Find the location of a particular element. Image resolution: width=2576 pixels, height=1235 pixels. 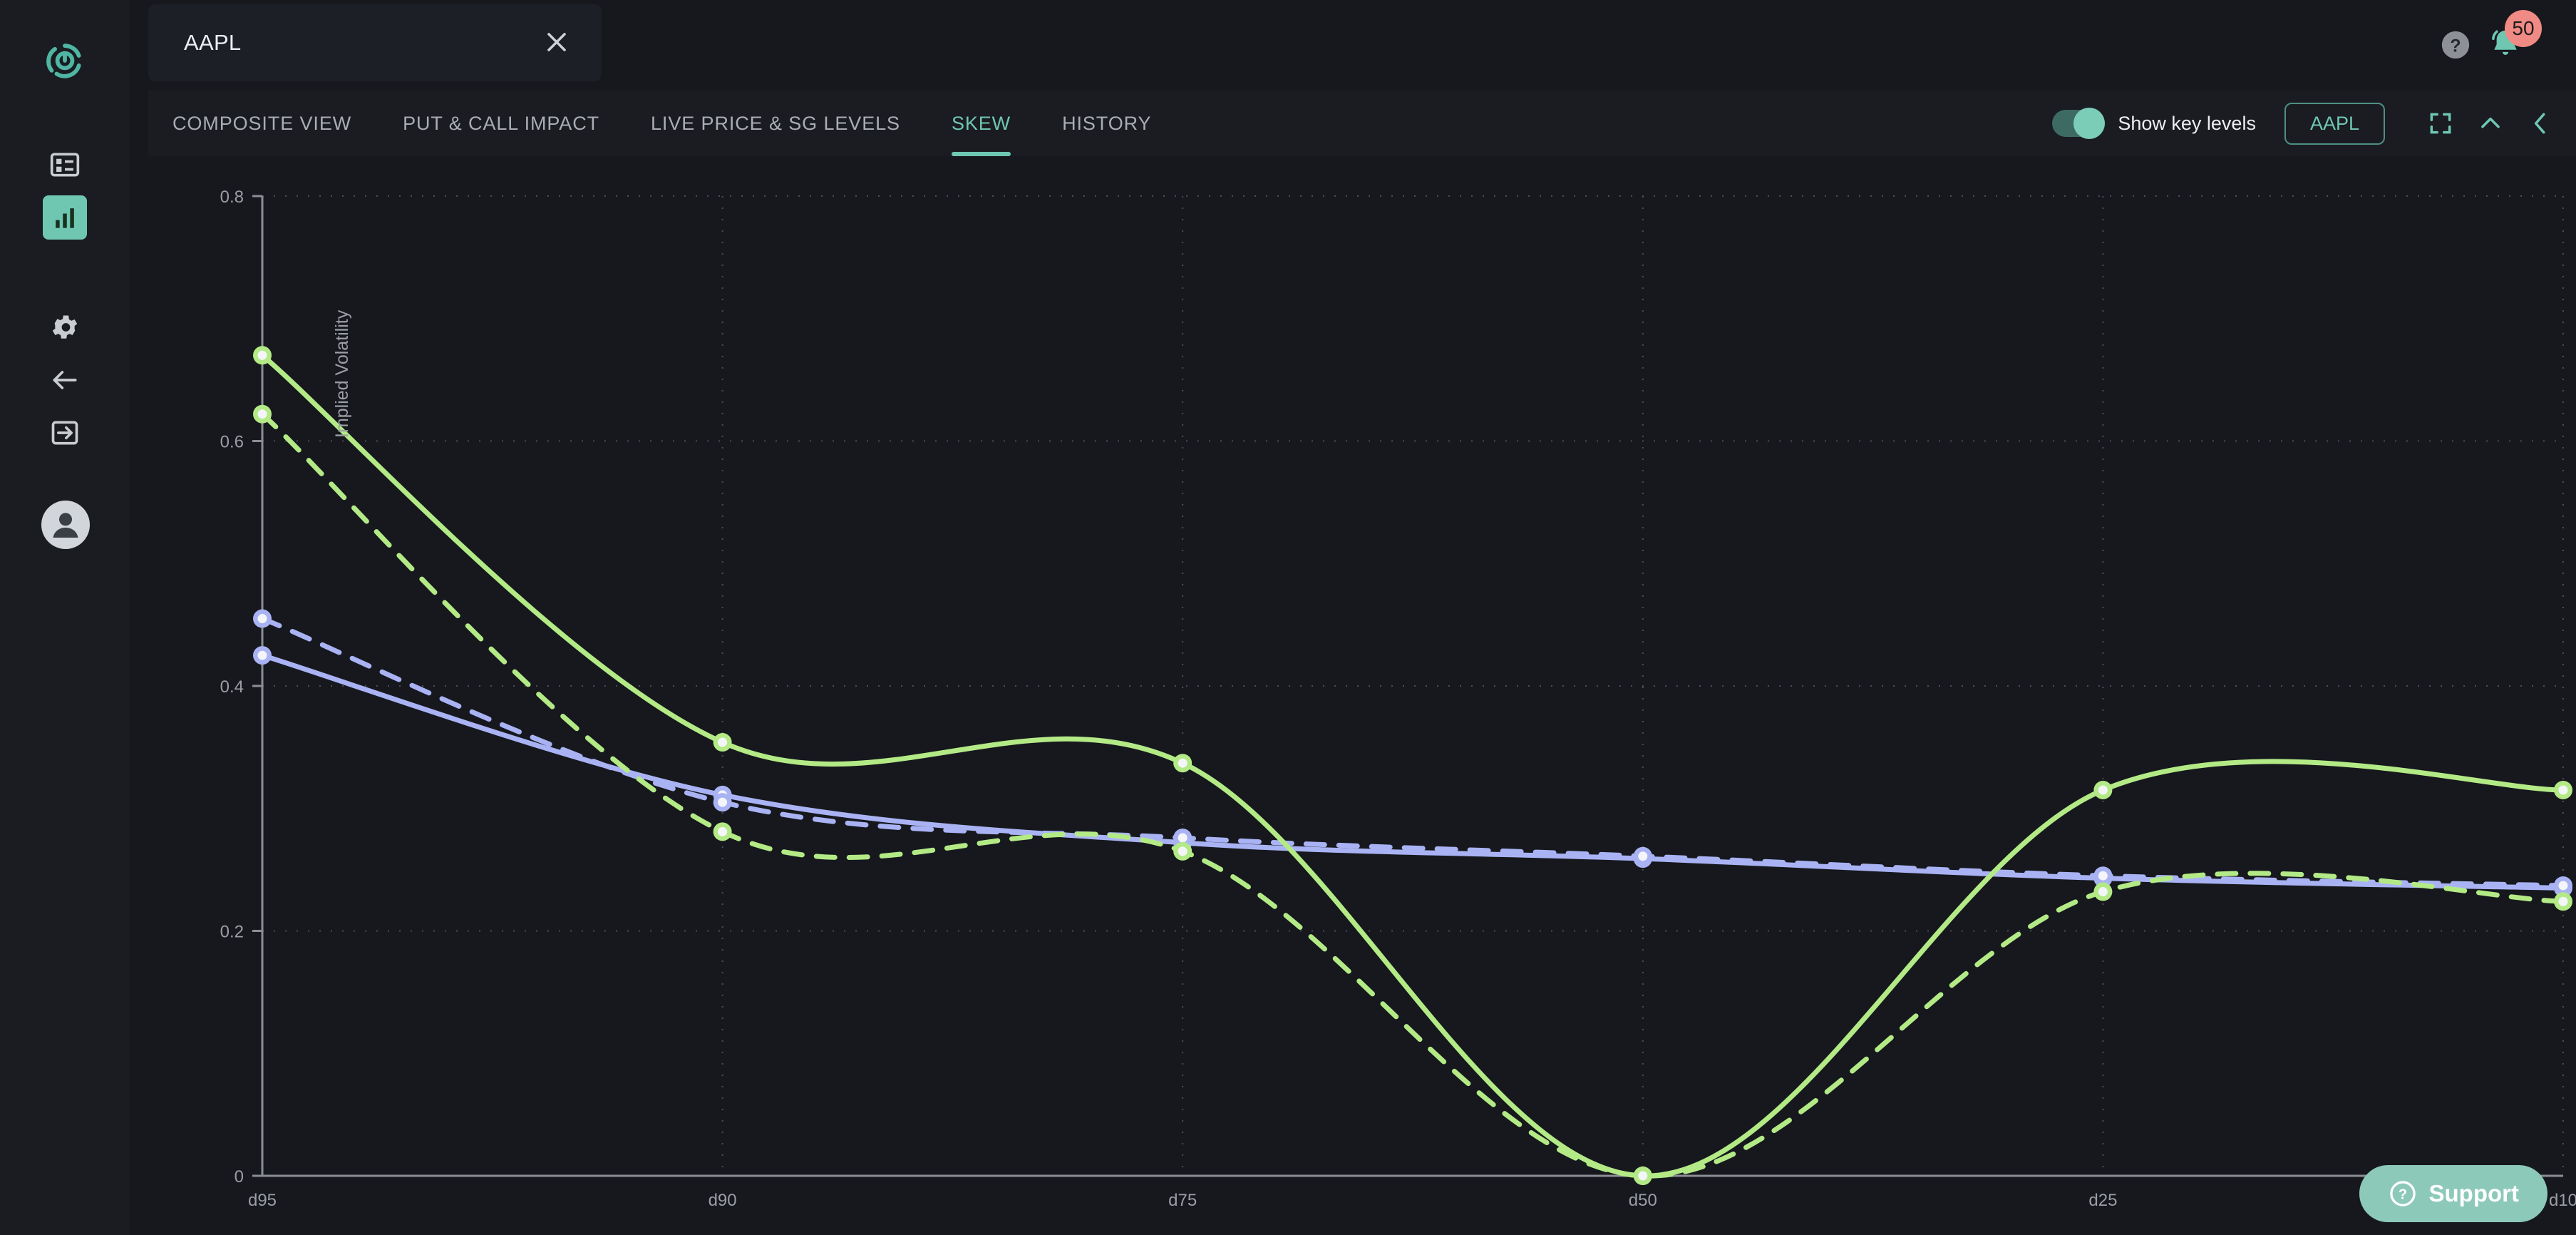

svg-text: d25 is located at coordinates (2102, 1200).